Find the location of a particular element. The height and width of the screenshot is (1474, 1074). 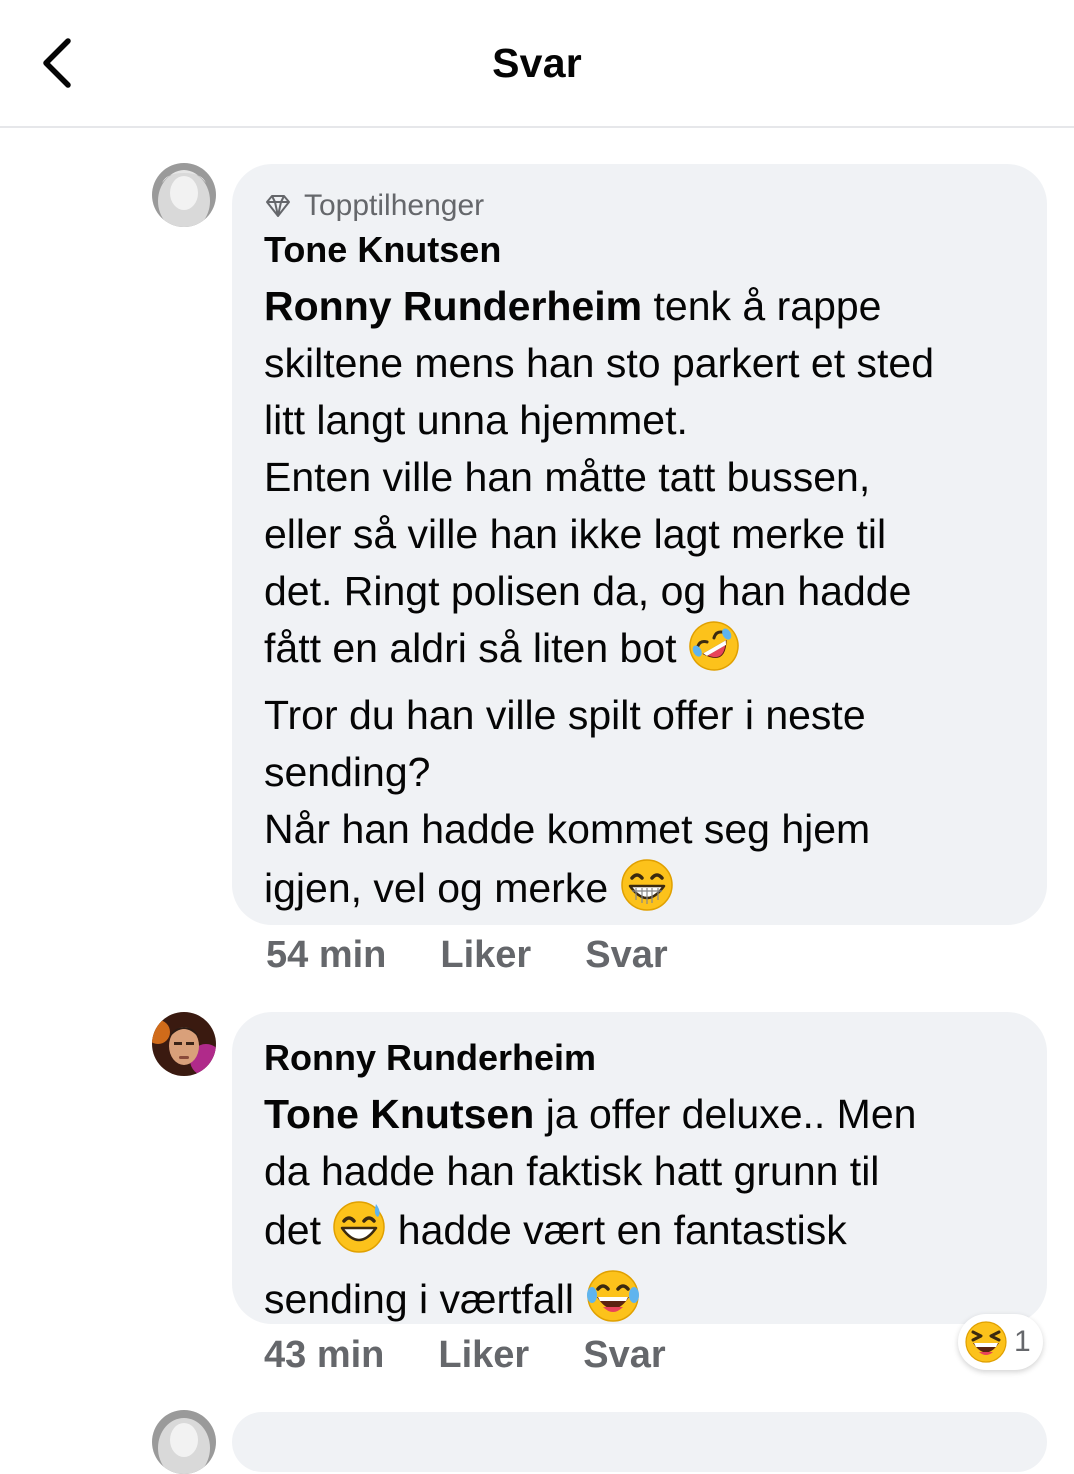

text-line: Enten ville han måtte tatt bussen, is located at coordinates (567, 477).